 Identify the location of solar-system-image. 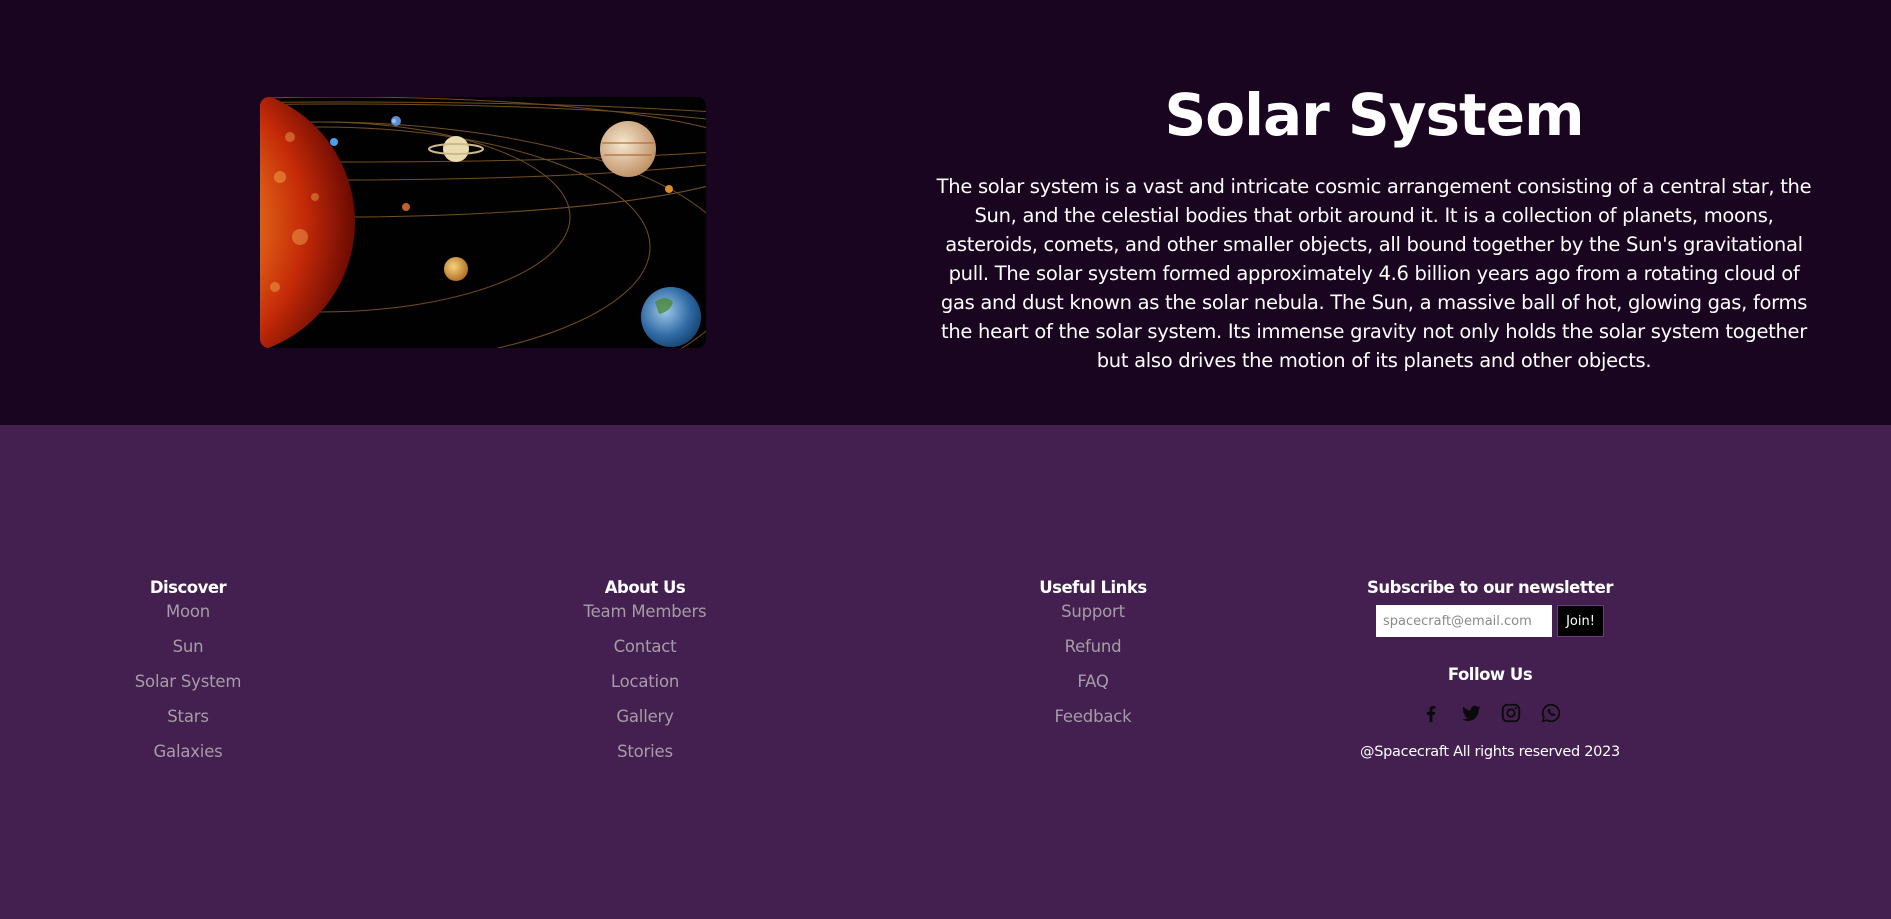
(483, 222).